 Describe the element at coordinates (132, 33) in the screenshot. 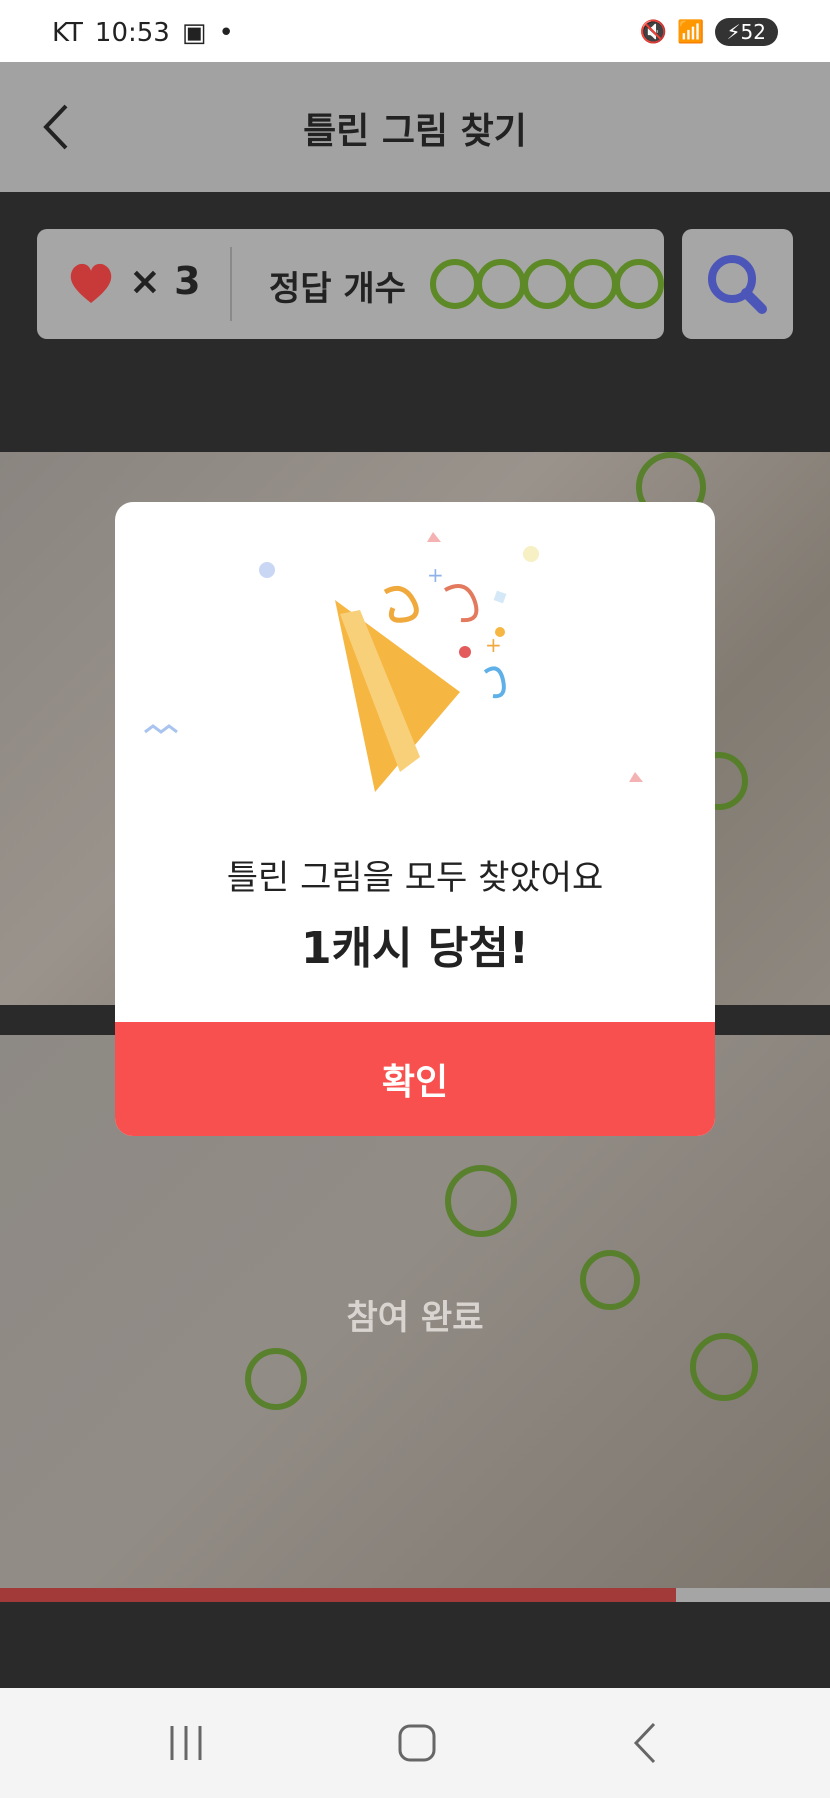

I see `clock: 10:53` at that location.